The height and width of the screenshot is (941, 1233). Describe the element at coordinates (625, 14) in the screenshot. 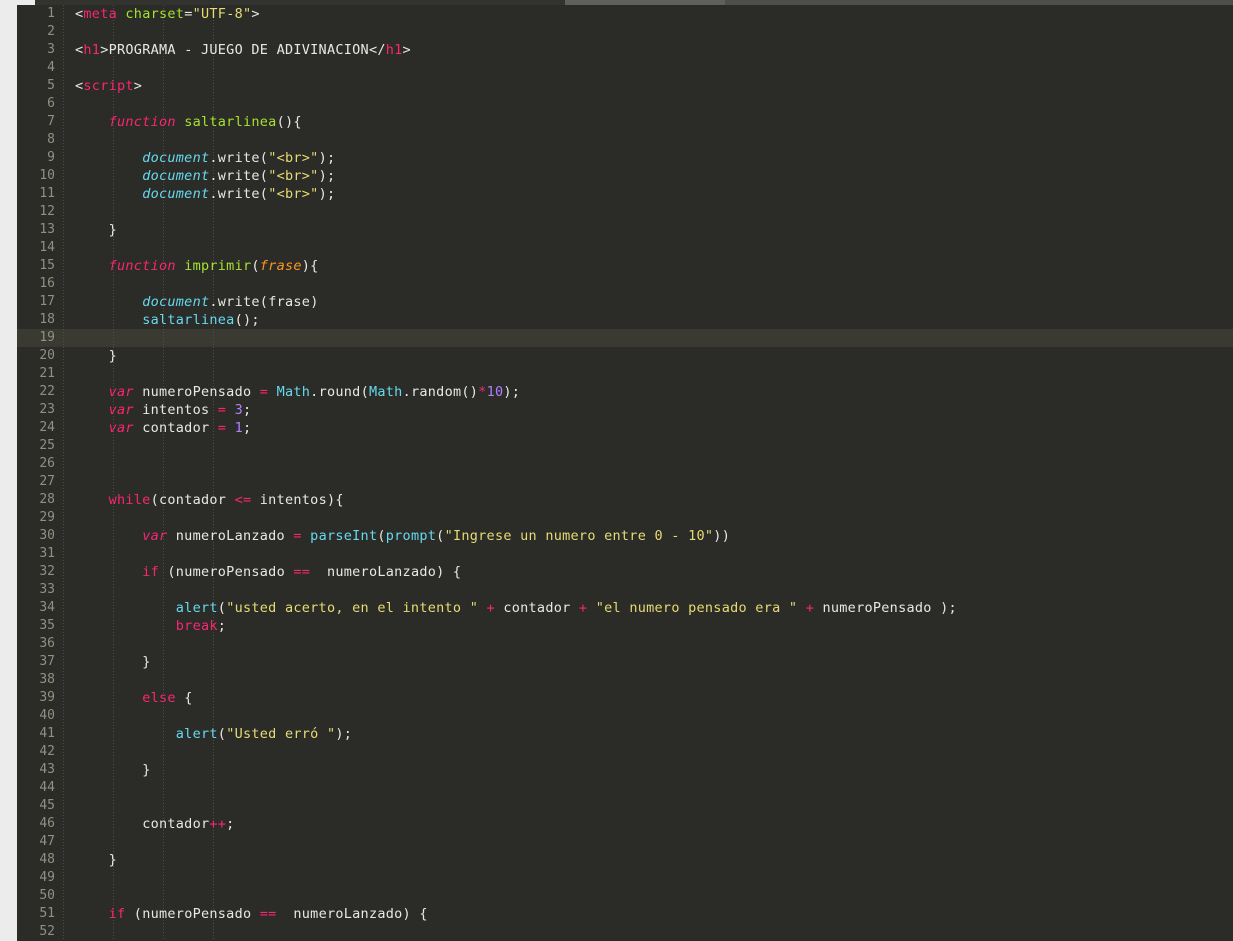

I see `code-line: 1 <meta charset="UTF-8">` at that location.